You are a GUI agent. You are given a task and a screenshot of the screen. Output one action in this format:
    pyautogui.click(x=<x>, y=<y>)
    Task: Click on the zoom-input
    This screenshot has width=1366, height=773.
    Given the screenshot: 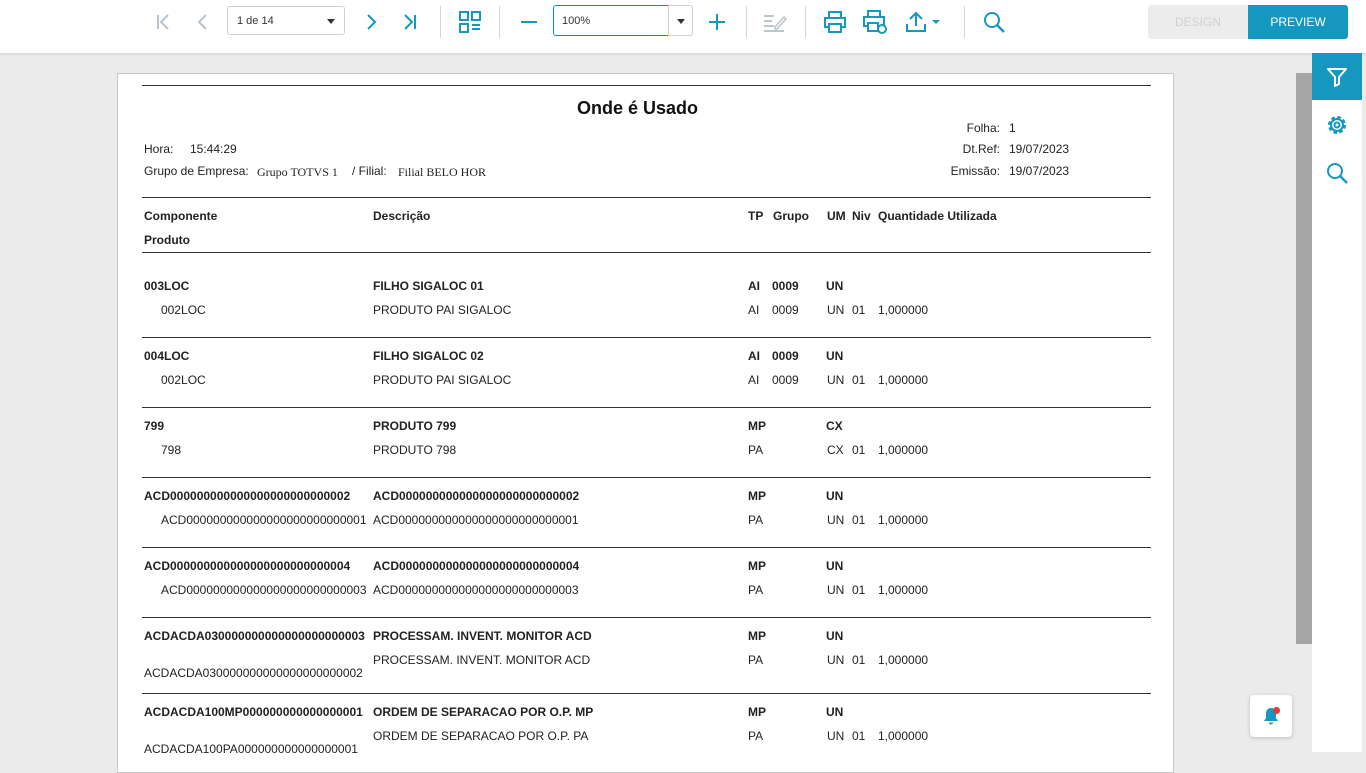 What is the action you would take?
    pyautogui.click(x=611, y=20)
    